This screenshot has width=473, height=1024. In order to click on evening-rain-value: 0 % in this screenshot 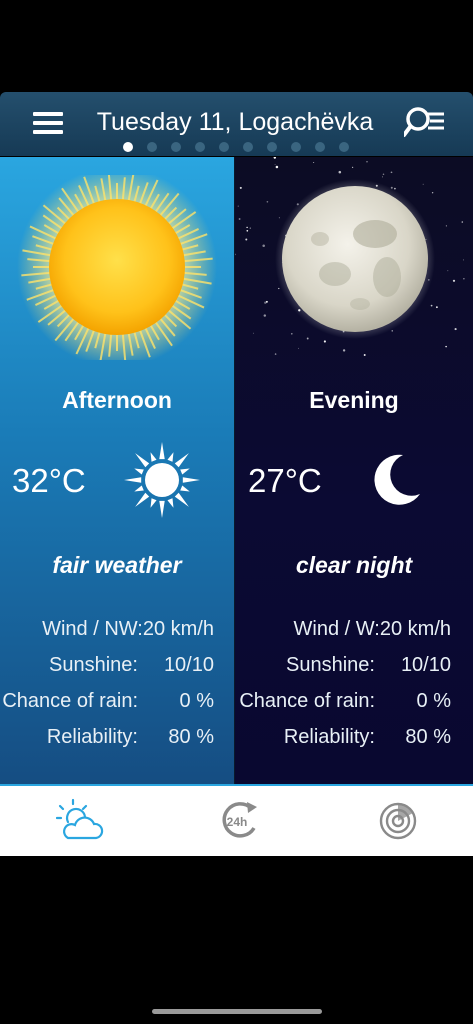, I will do `click(433, 701)`.